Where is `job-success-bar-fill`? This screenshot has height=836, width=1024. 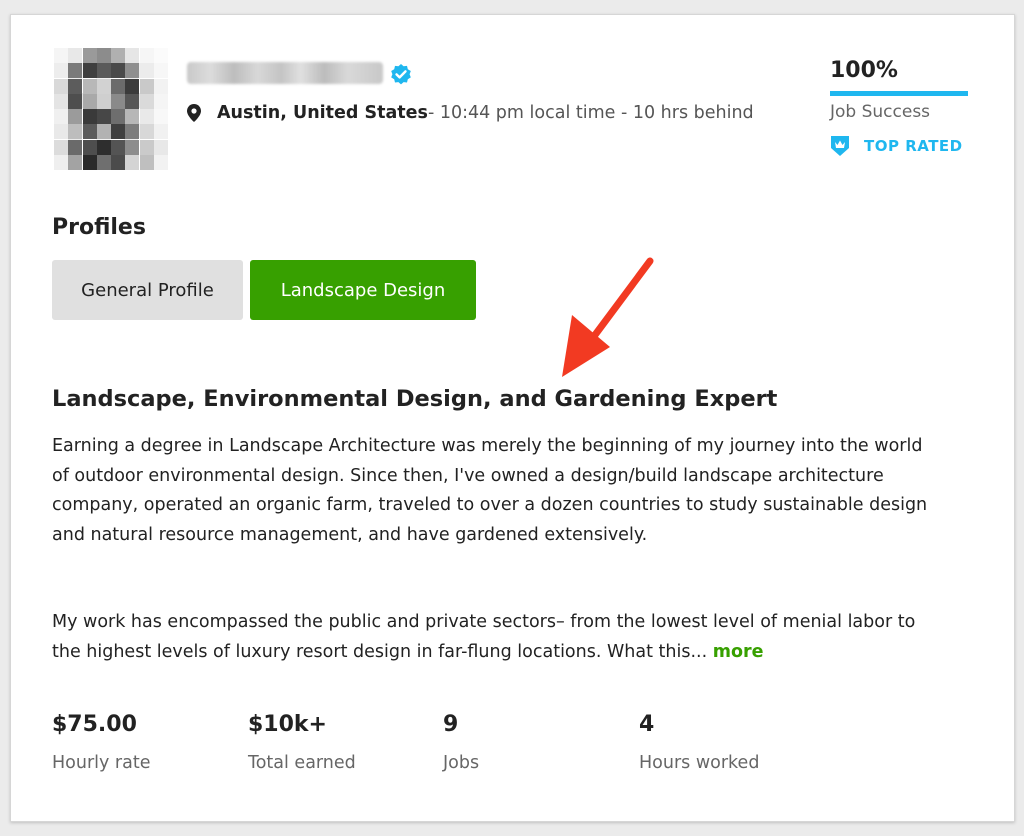 job-success-bar-fill is located at coordinates (899, 93).